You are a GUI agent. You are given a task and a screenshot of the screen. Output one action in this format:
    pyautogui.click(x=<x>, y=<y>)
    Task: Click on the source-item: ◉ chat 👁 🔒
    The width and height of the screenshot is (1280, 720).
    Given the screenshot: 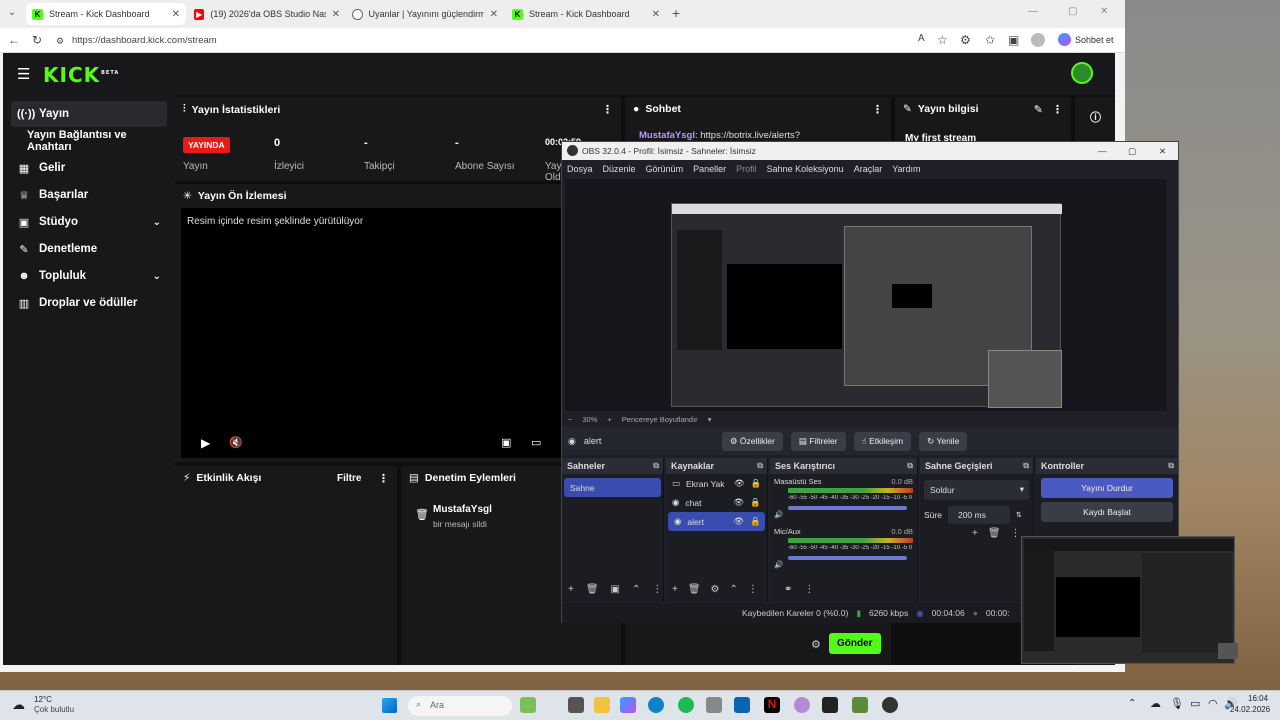 What is the action you would take?
    pyautogui.click(x=716, y=502)
    